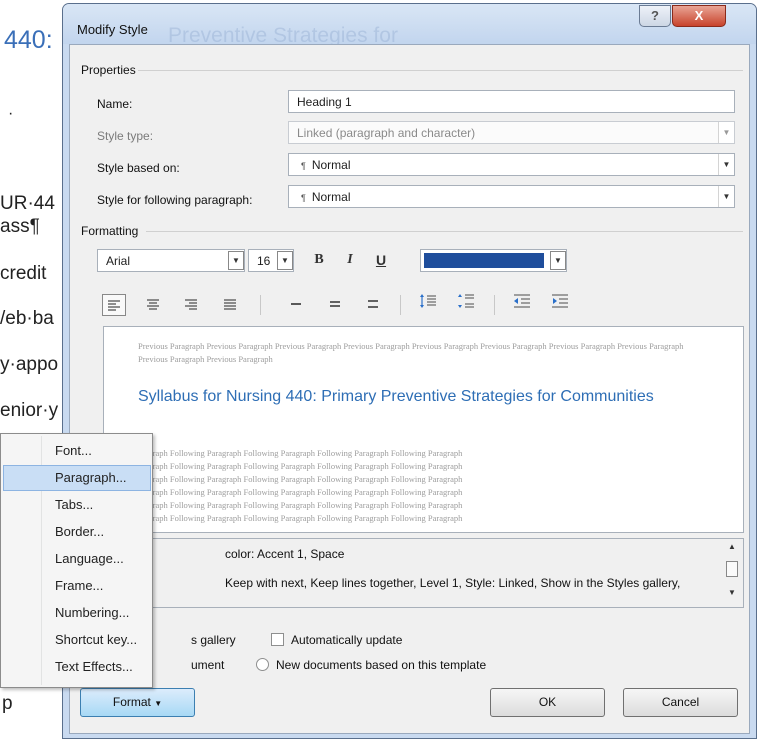 The width and height of the screenshot is (757, 739). Describe the element at coordinates (115, 104) in the screenshot. I see `name-label: Name:` at that location.